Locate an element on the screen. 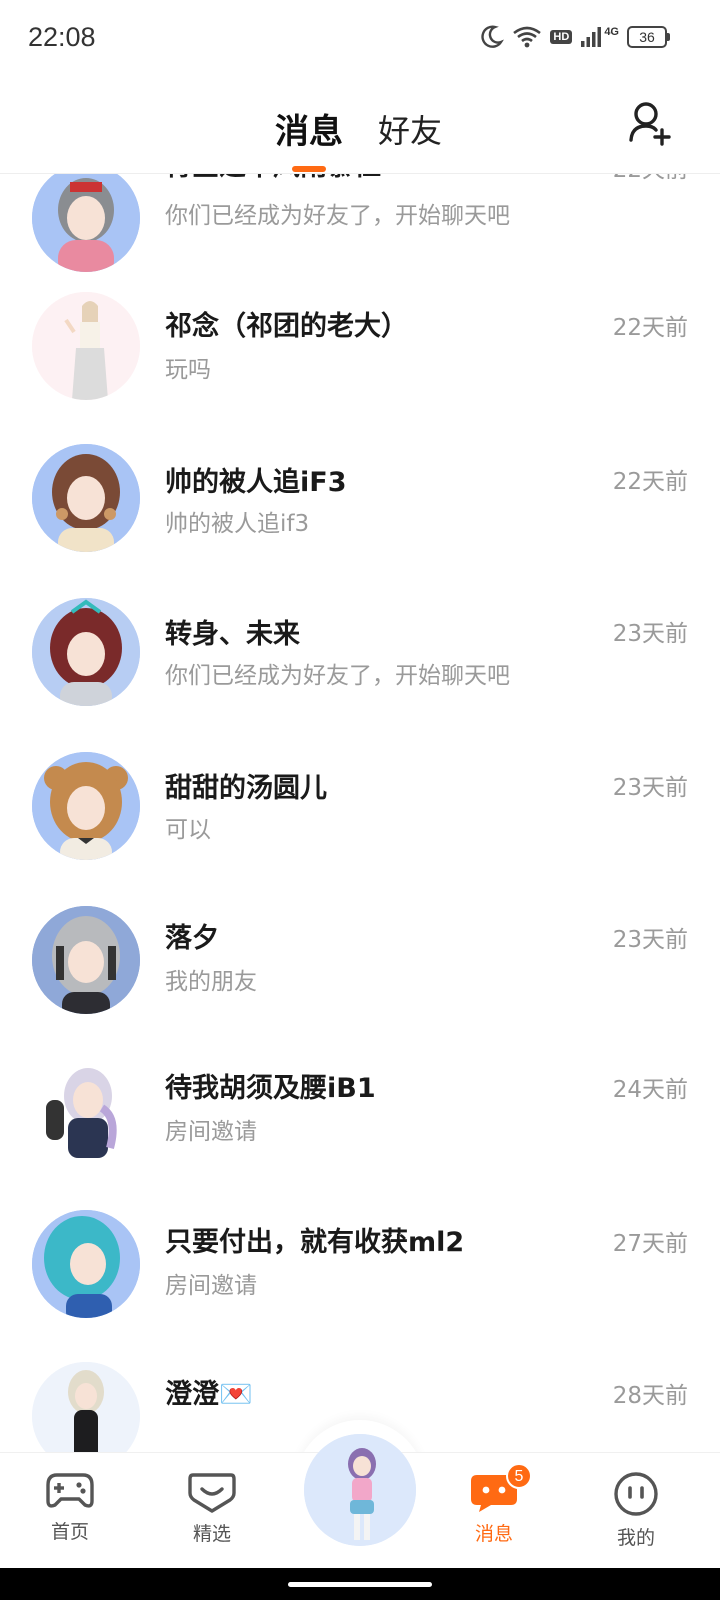 The image size is (720, 1600). tab-messages: 消息 is located at coordinates (309, 128).